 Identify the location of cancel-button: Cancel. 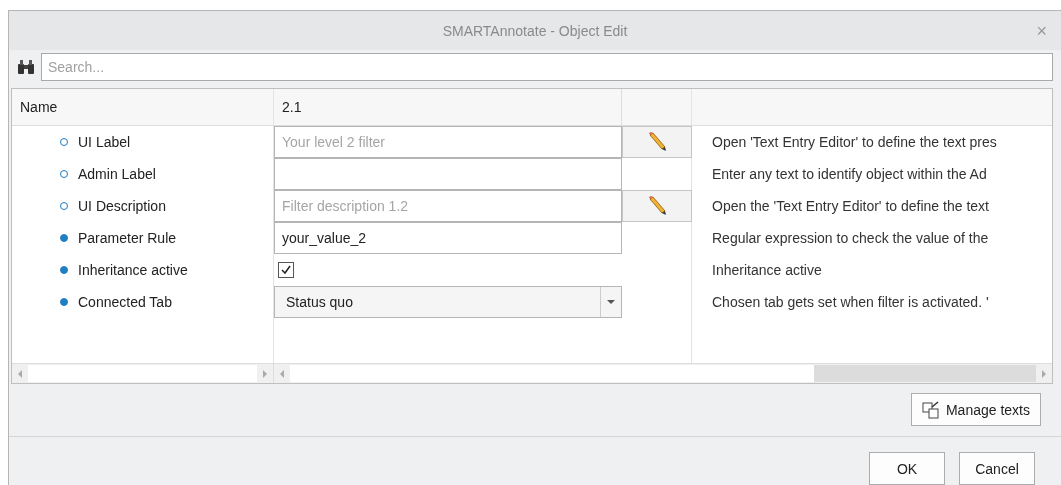
(997, 468).